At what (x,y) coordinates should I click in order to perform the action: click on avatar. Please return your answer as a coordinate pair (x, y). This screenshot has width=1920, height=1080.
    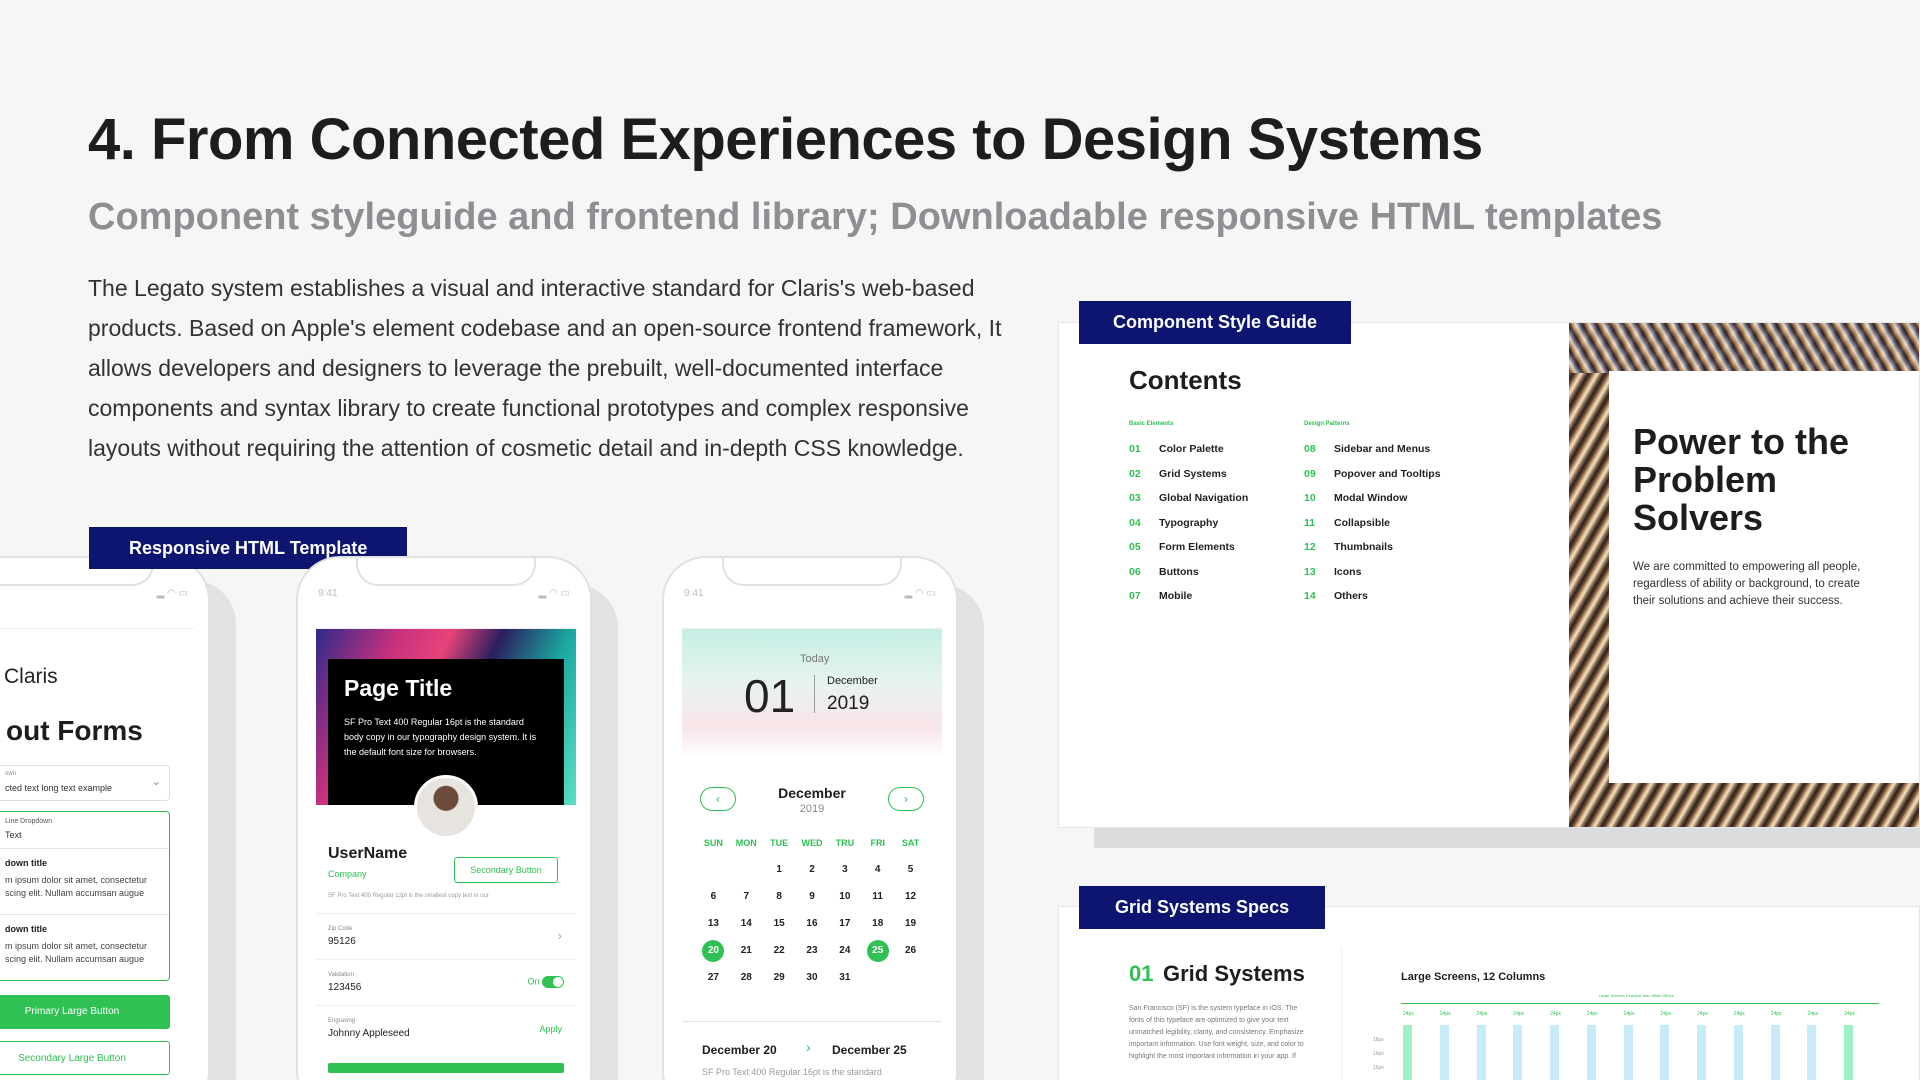
    Looking at the image, I should click on (446, 807).